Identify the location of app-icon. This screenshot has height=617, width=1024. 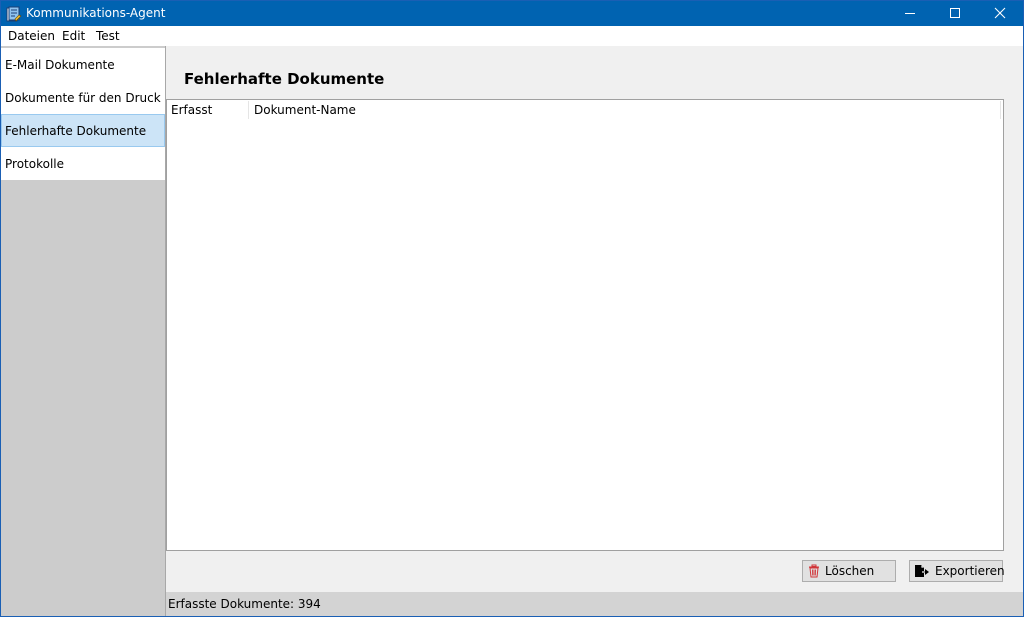
(14, 14).